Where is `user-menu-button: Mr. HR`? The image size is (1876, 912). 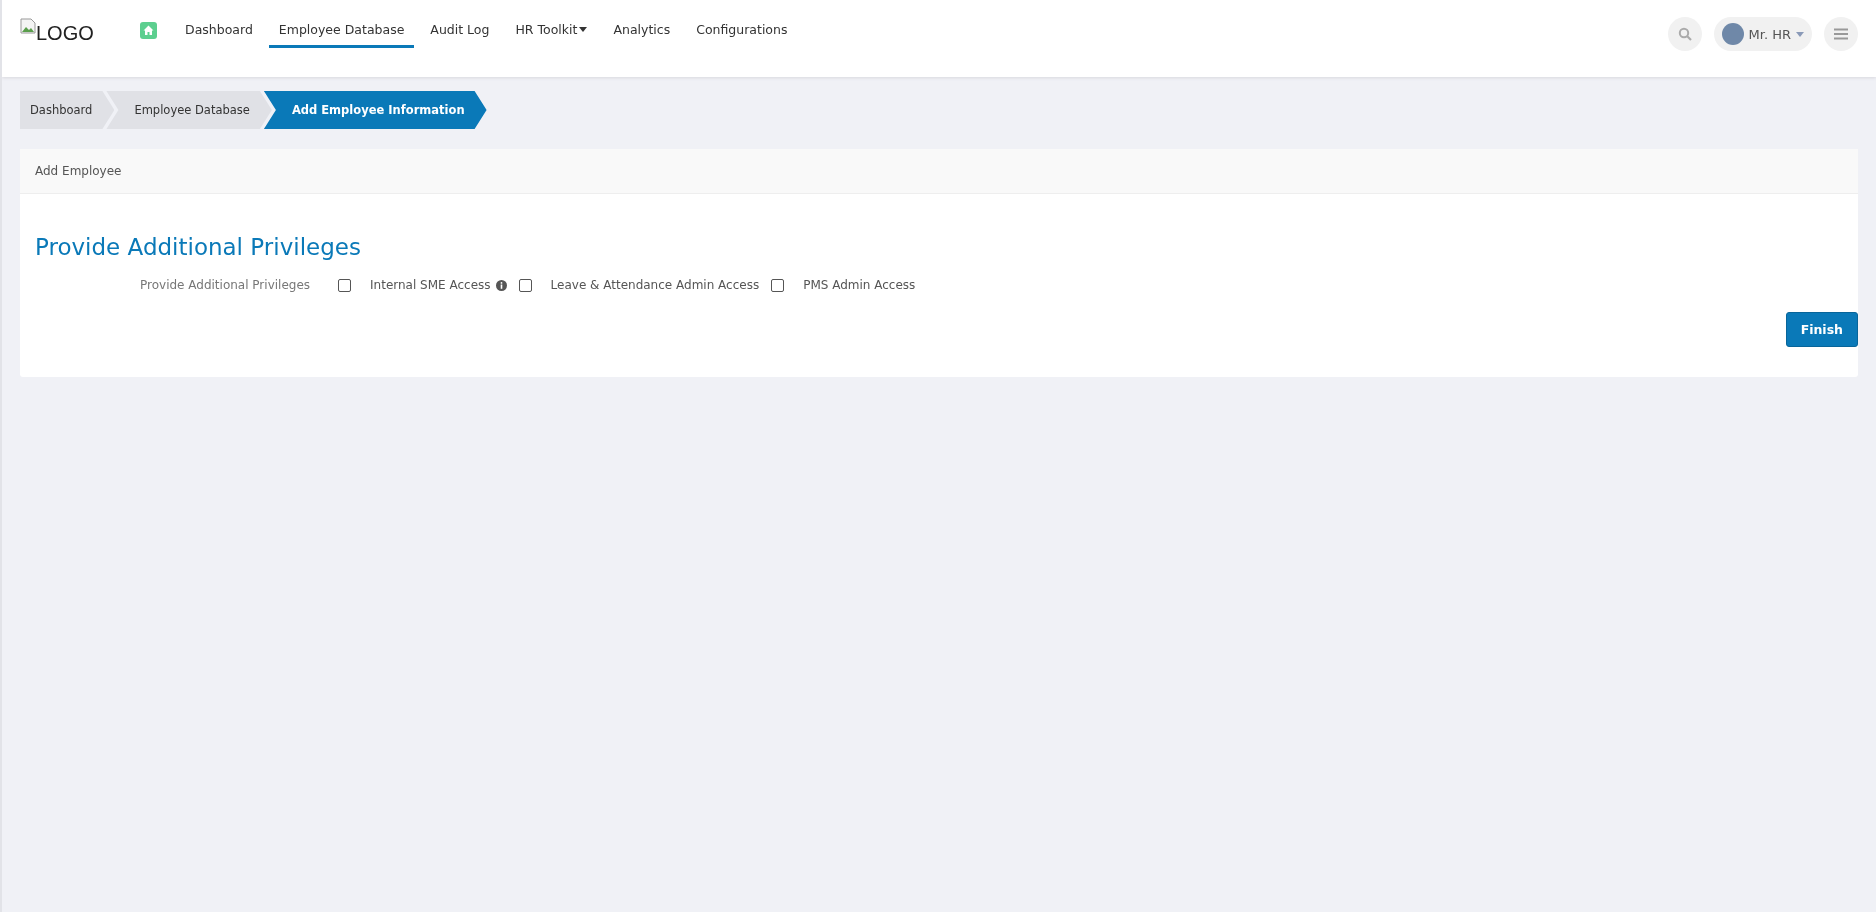
user-menu-button: Mr. HR is located at coordinates (1762, 34).